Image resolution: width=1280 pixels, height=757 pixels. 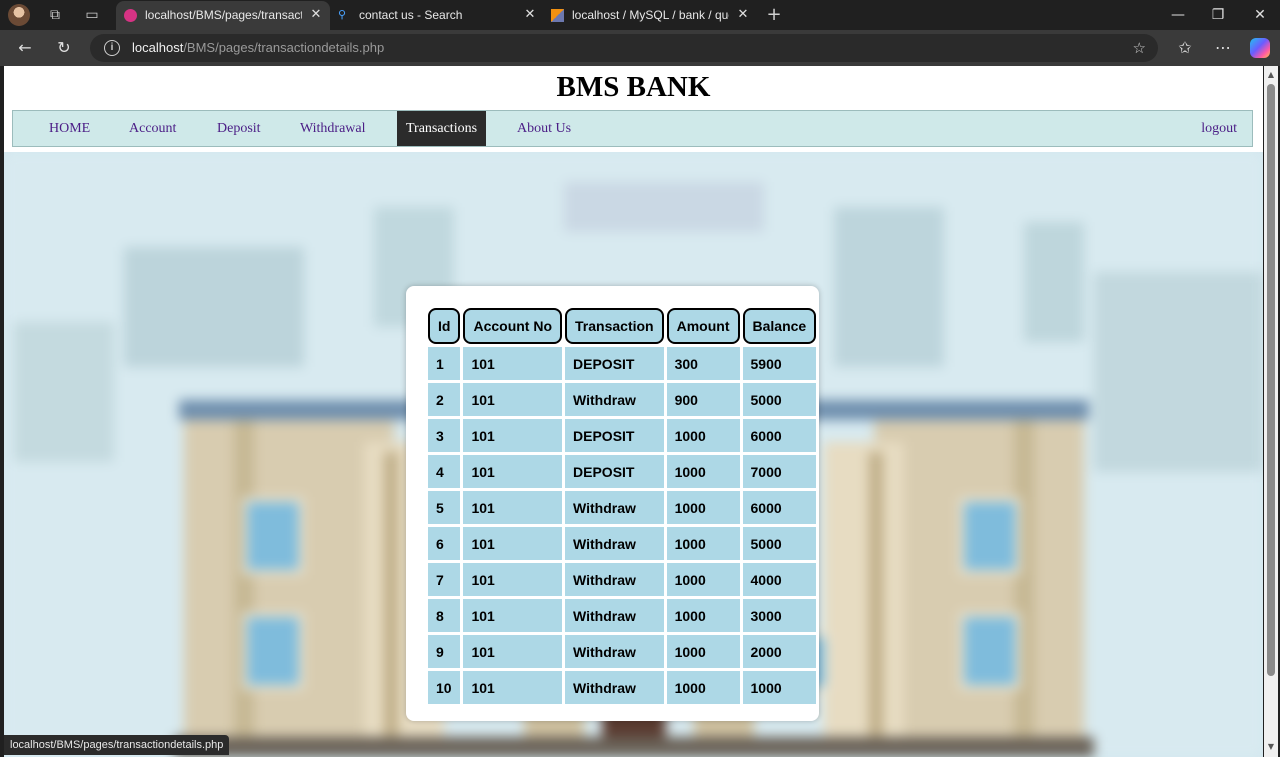 What do you see at coordinates (1218, 15) in the screenshot?
I see `restore-icon: ❐` at bounding box center [1218, 15].